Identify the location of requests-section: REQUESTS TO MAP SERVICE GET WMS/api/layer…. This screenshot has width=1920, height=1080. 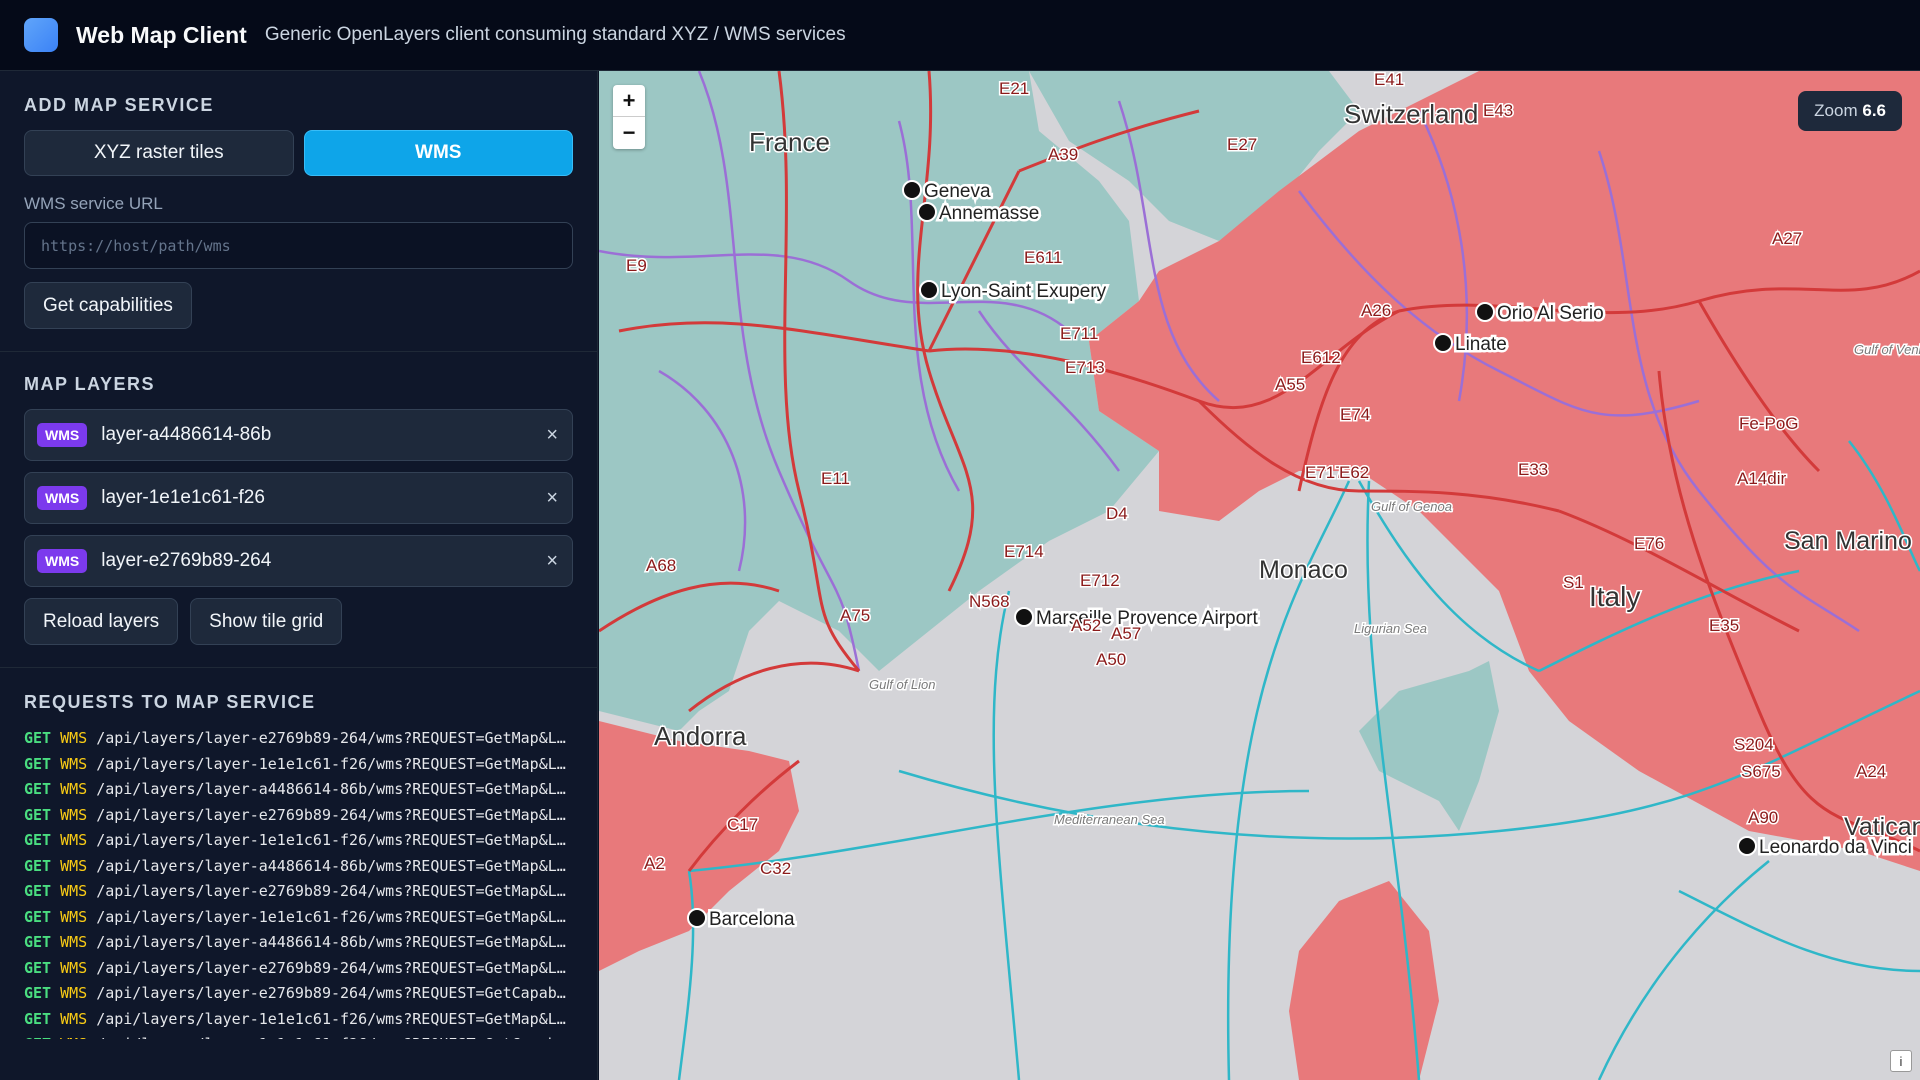
(298, 853).